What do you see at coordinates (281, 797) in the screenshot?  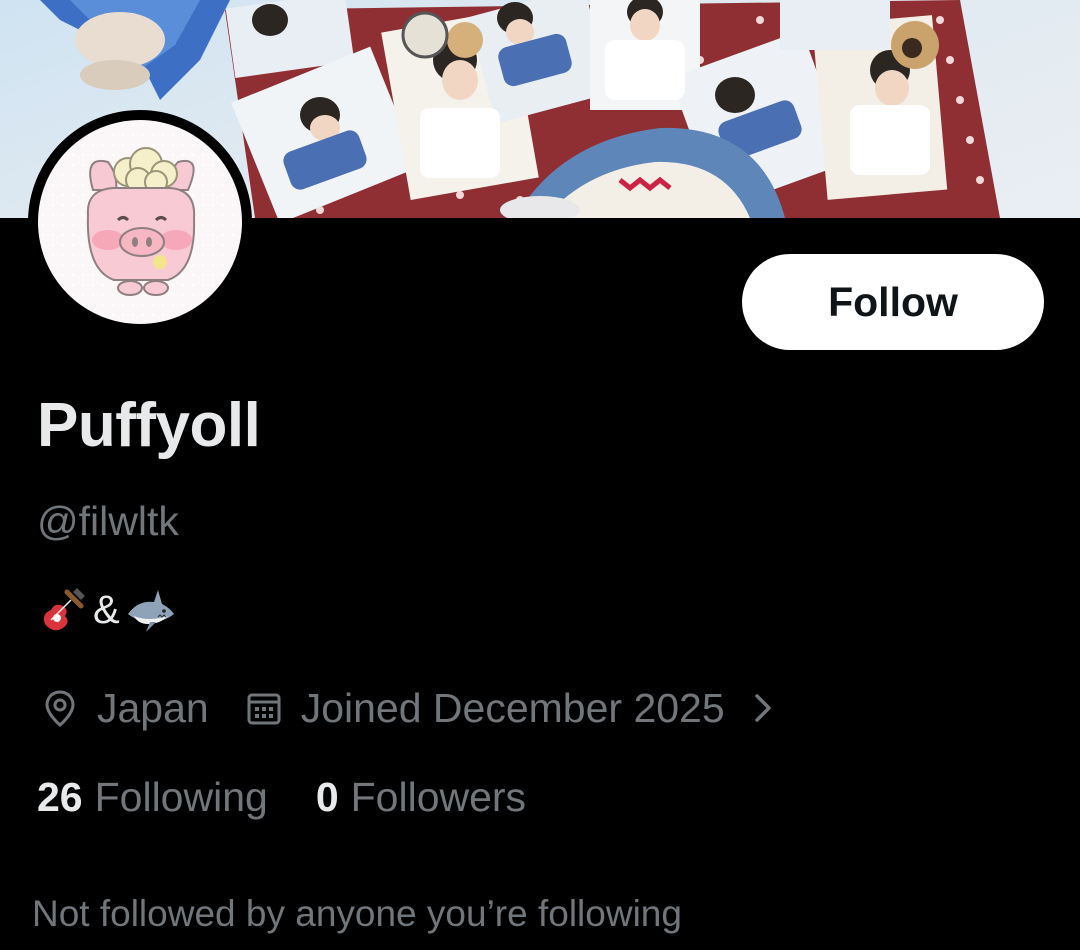 I see `follow-stats: 26 Following 0 Followers` at bounding box center [281, 797].